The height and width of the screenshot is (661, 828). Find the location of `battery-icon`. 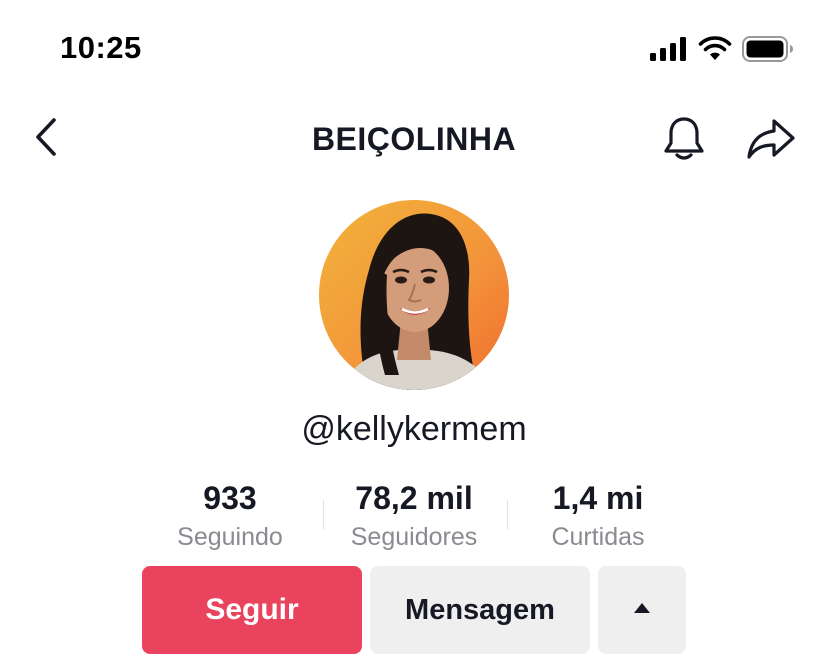

battery-icon is located at coordinates (768, 51).